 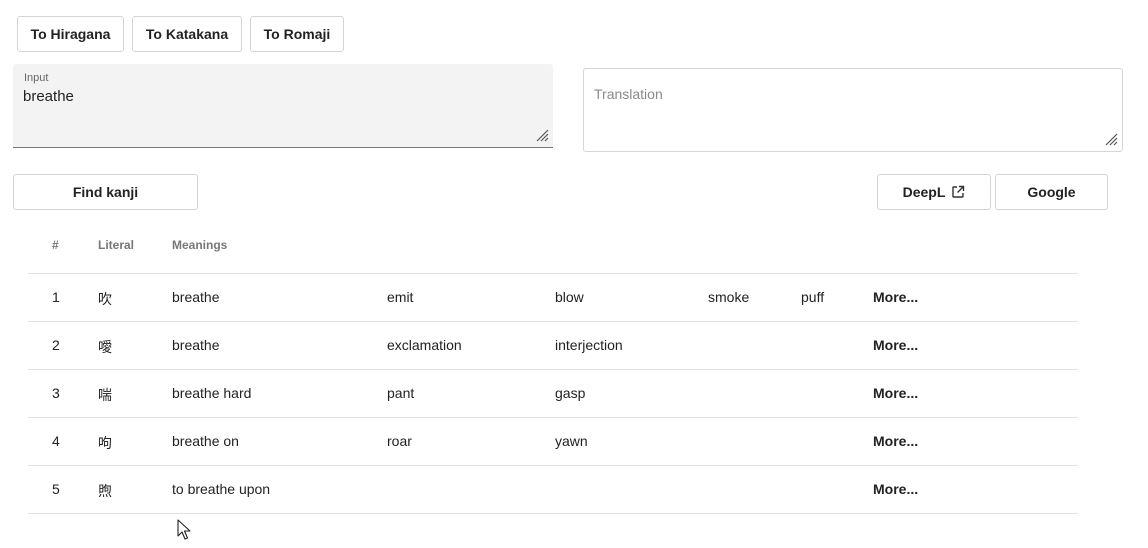 I want to click on to-hiragana-button: To Hiragana, so click(x=70, y=34).